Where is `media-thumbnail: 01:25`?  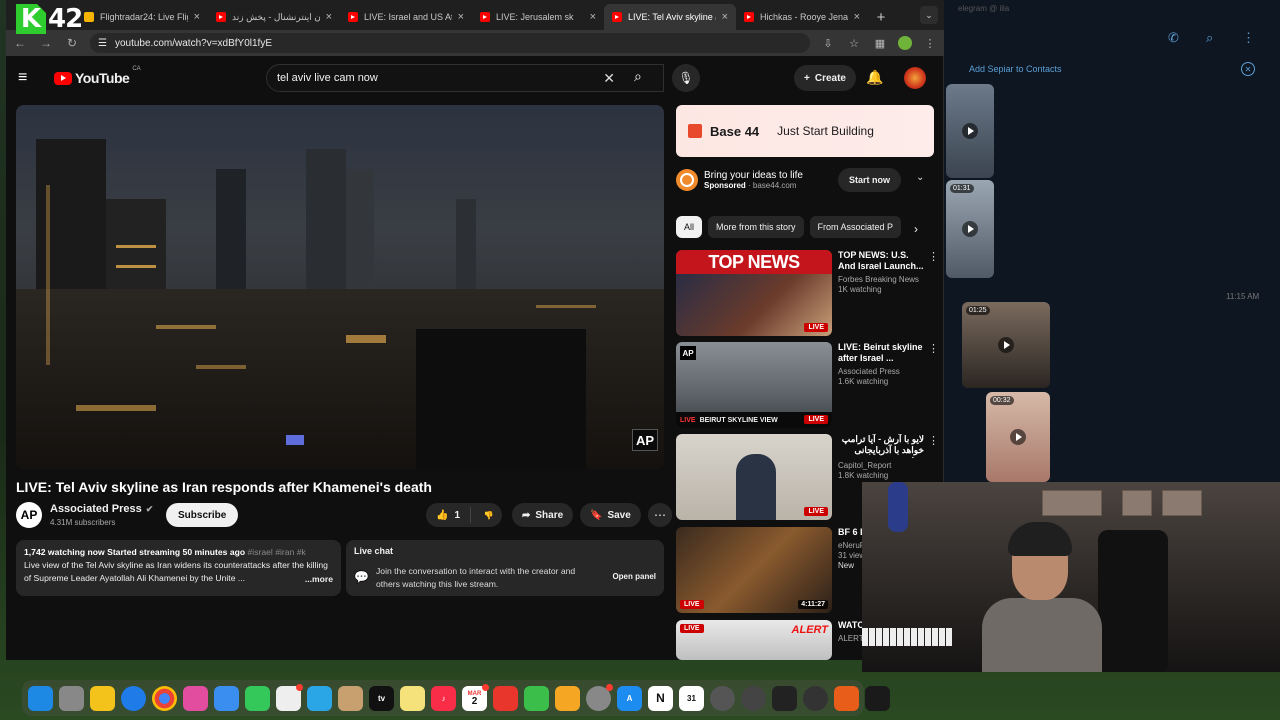 media-thumbnail: 01:25 is located at coordinates (1006, 345).